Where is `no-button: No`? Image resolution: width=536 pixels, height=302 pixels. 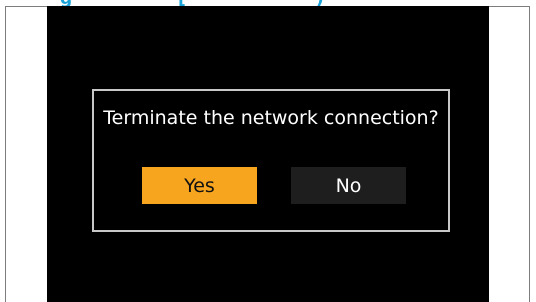 no-button: No is located at coordinates (348, 185).